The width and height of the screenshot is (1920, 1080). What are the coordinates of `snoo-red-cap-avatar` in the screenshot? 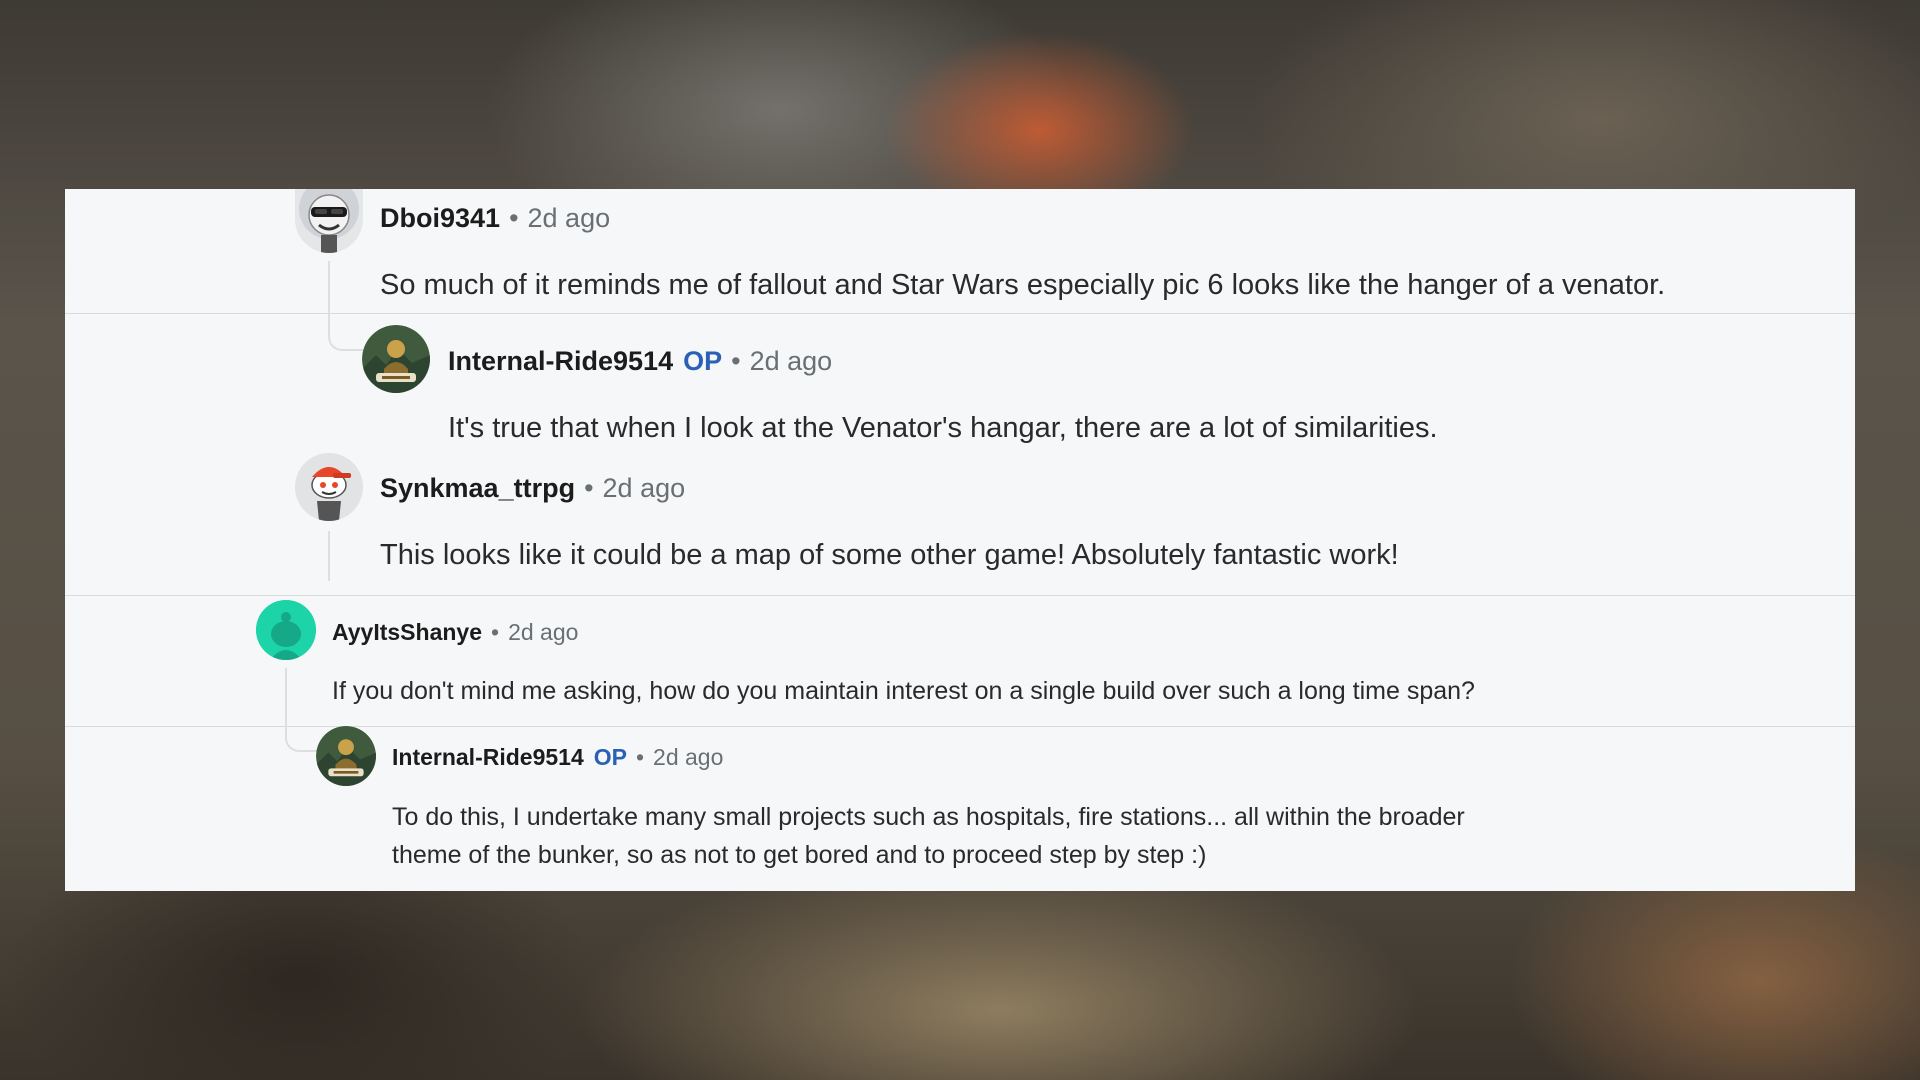 It's located at (329, 487).